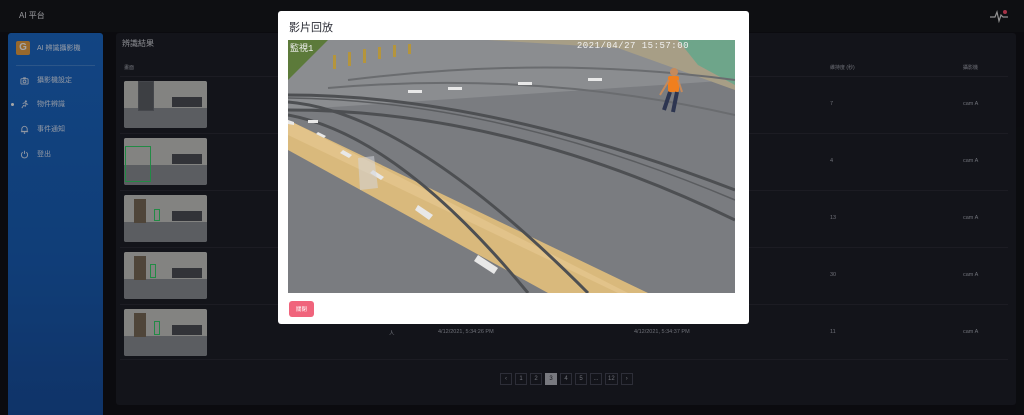 The image size is (1024, 415). Describe the element at coordinates (311, 28) in the screenshot. I see `modal-title: 影片回放` at that location.